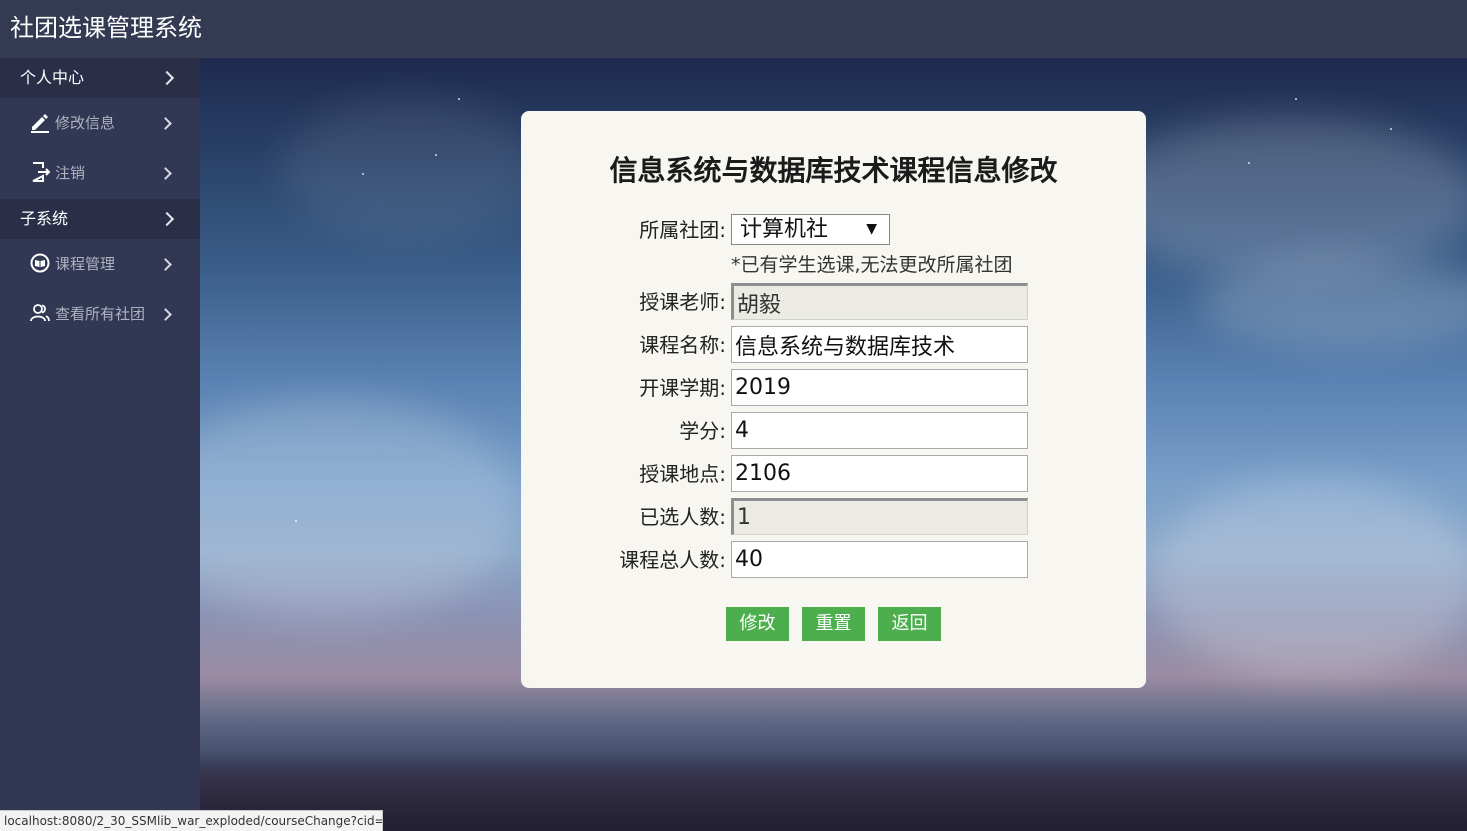  Describe the element at coordinates (879, 516) in the screenshot. I see `enrolled-count-field` at that location.